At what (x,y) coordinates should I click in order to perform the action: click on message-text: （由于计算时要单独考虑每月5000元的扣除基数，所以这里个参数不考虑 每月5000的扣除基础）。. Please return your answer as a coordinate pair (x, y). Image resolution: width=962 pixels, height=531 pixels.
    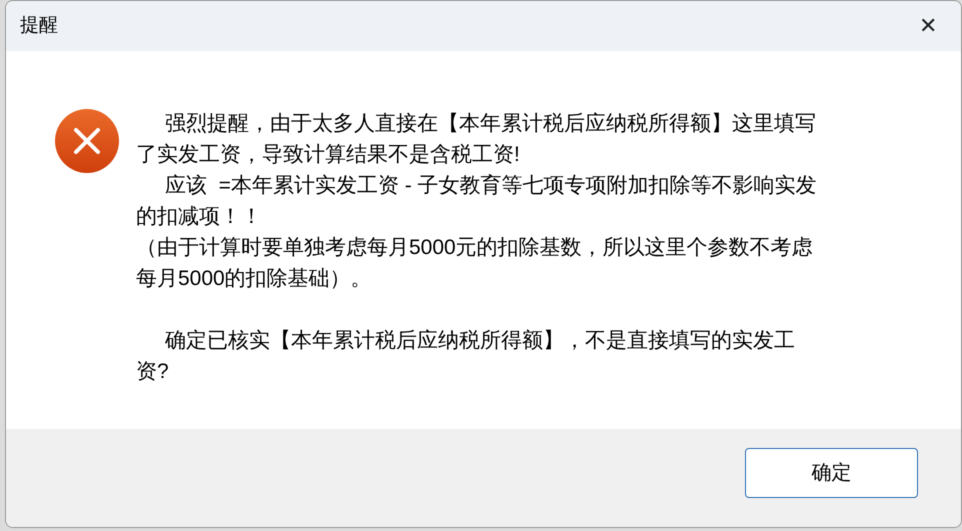
    Looking at the image, I should click on (475, 263).